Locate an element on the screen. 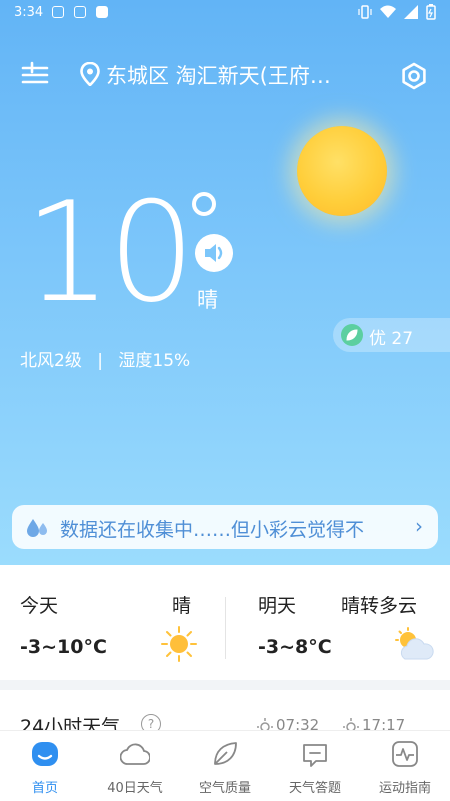 The image size is (450, 801). aqi-badge: 优 27 is located at coordinates (391, 335).